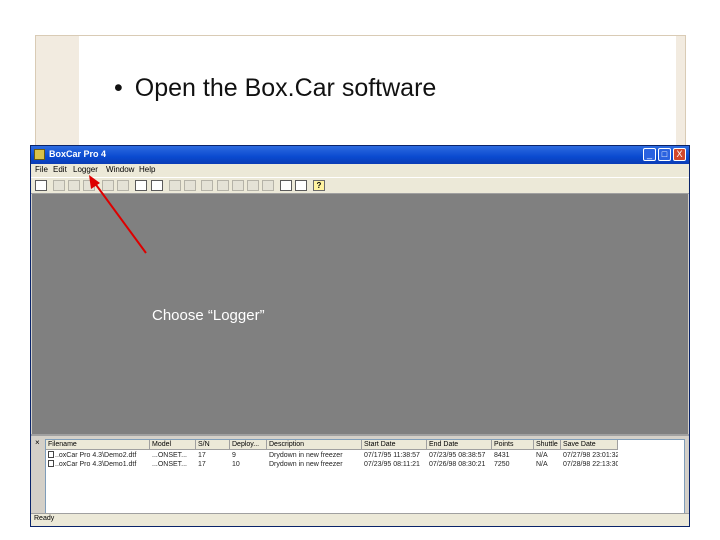  I want to click on column-header: Description, so click(314, 445).